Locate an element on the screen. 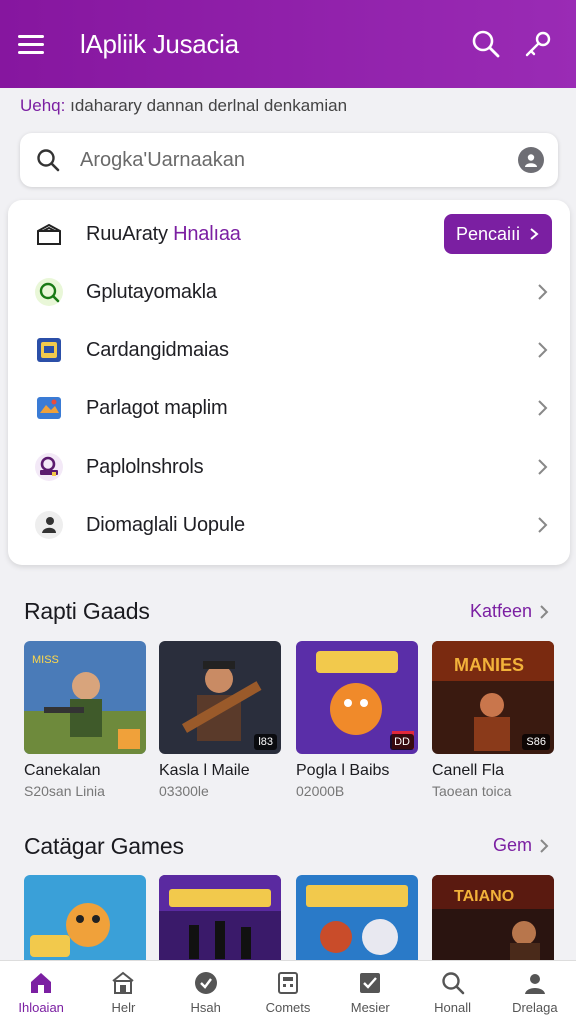 The width and height of the screenshot is (576, 1024). person-icon is located at coordinates (49, 525).